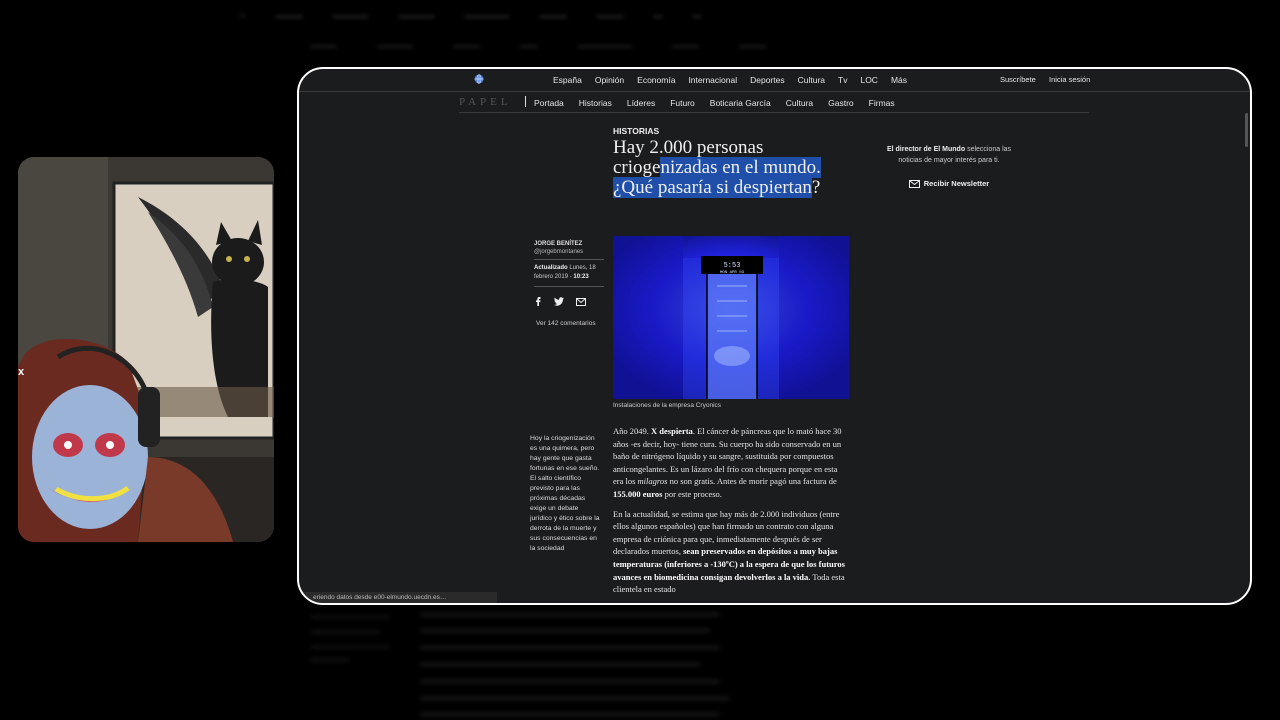  Describe the element at coordinates (1018, 79) in the screenshot. I see `subscribe-link: Suscríbete` at that location.